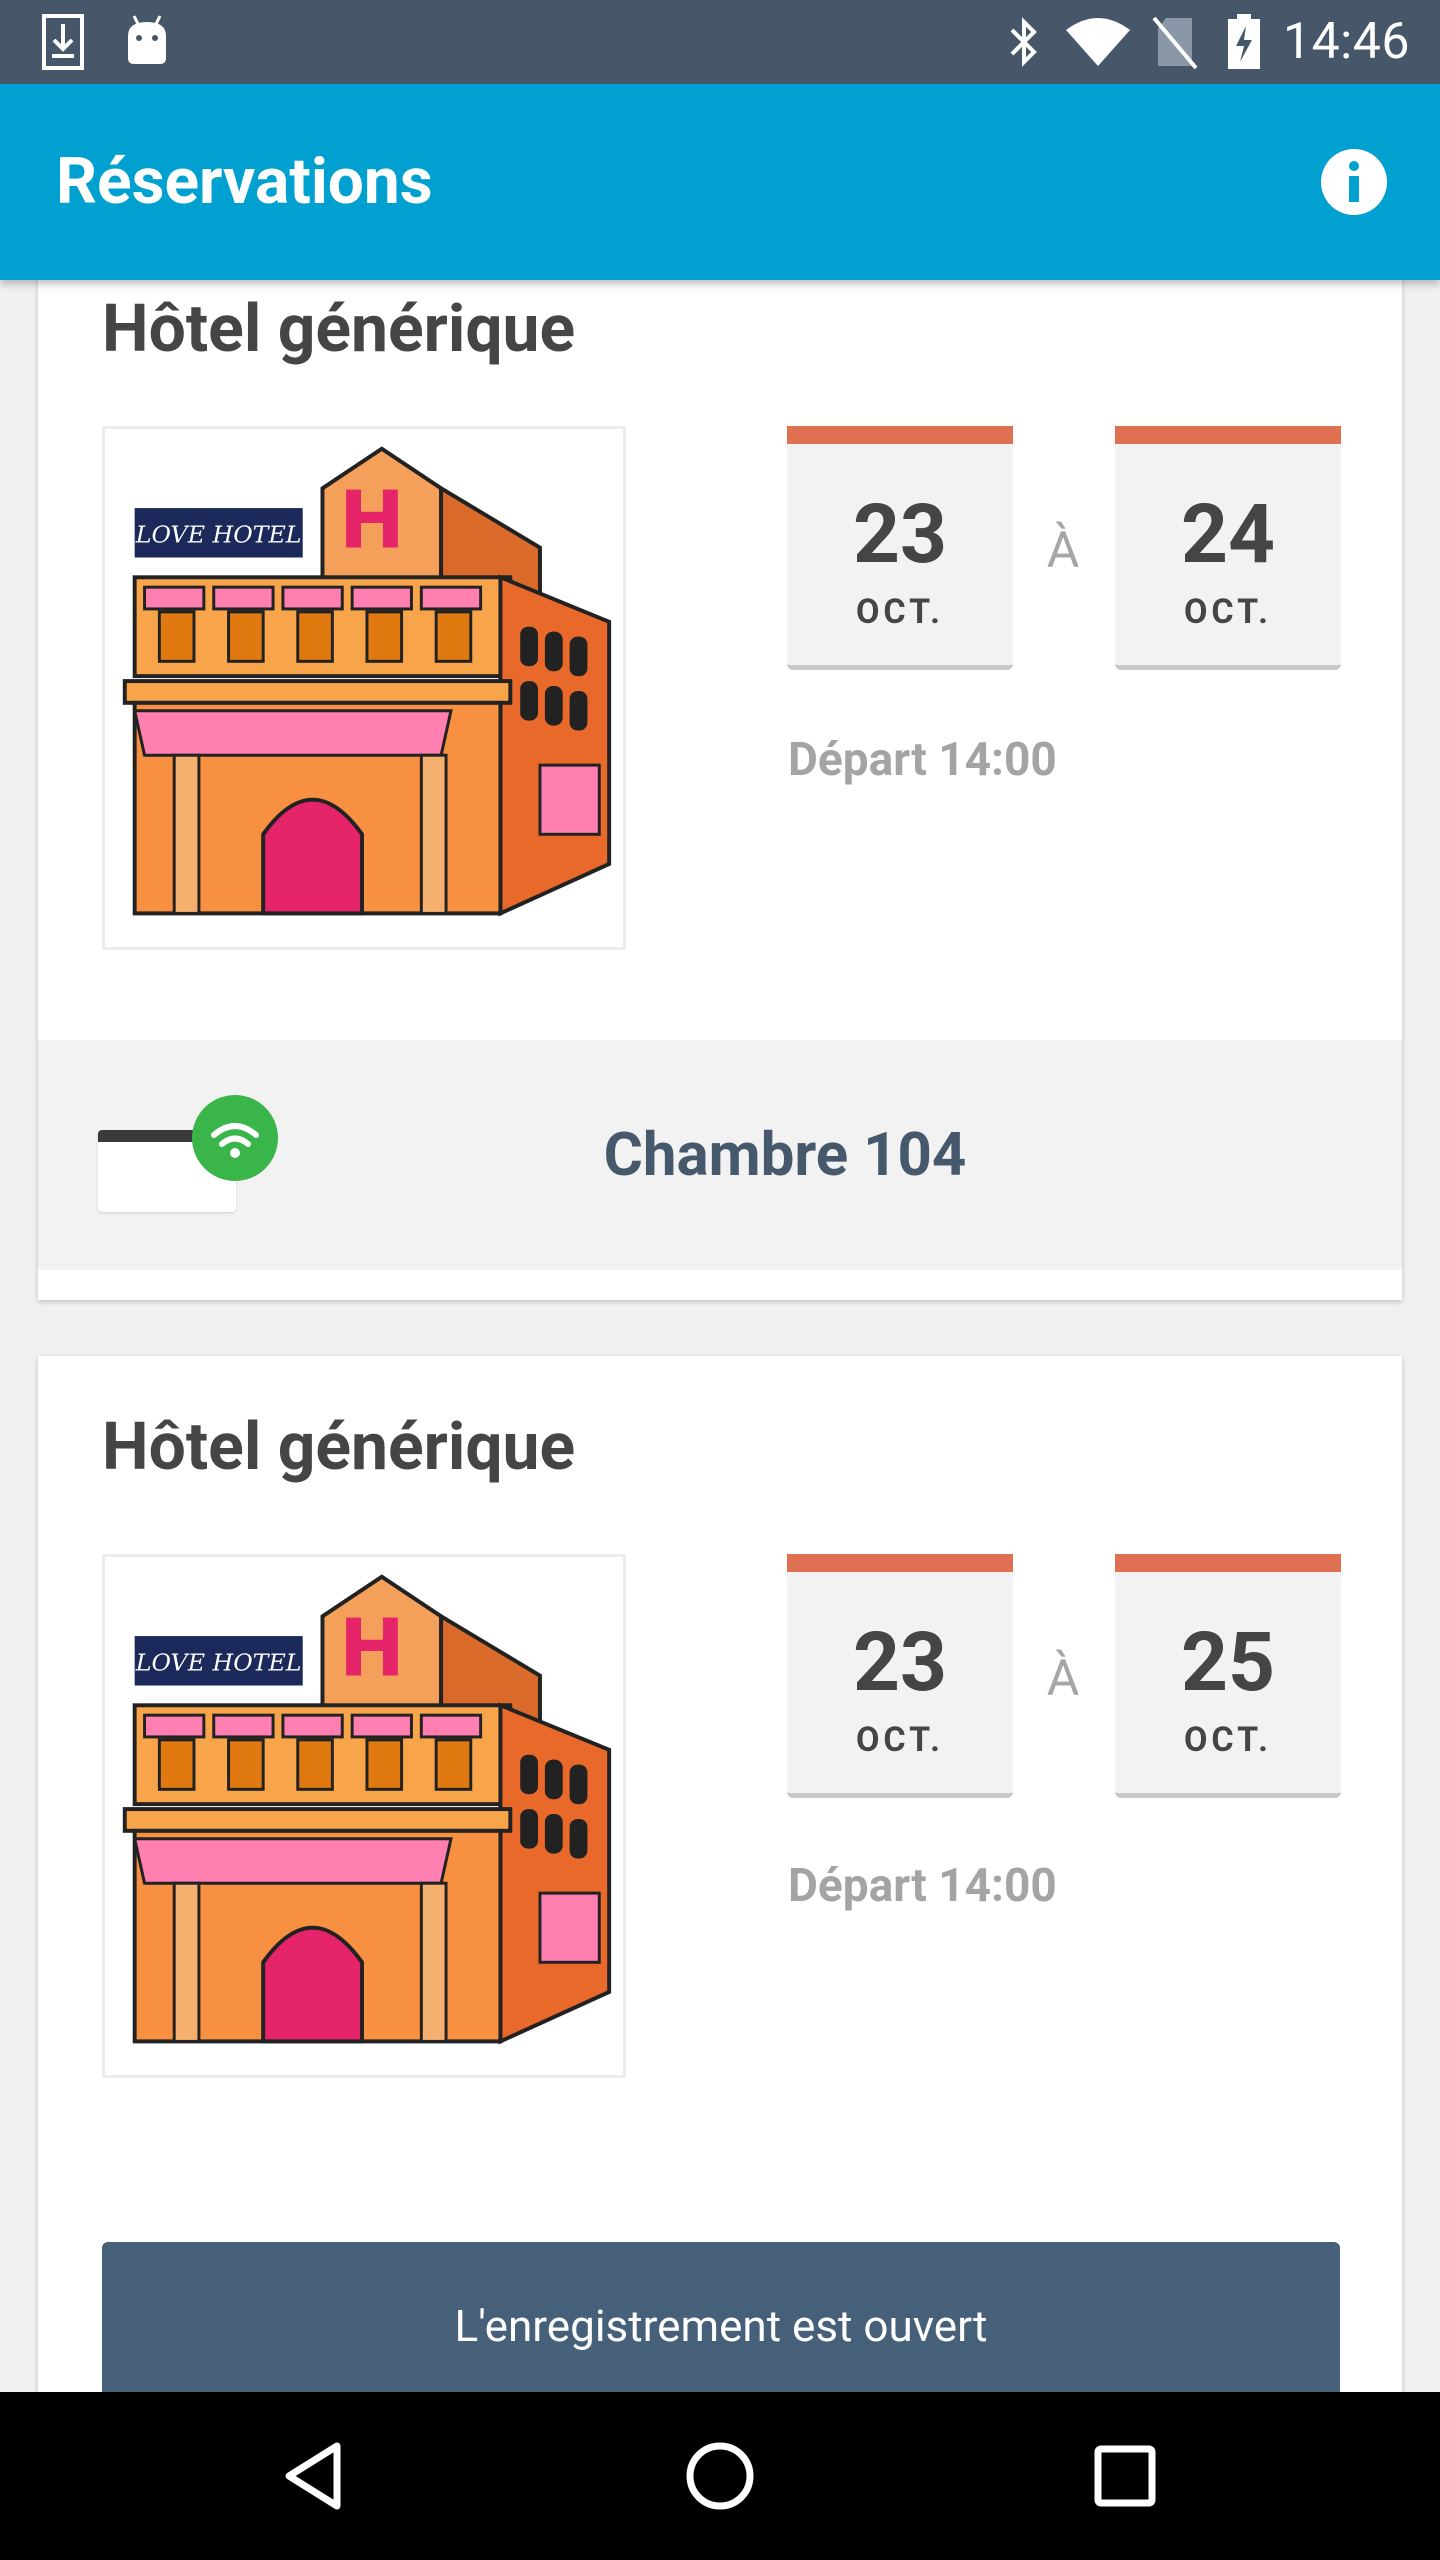 The height and width of the screenshot is (2560, 1440). Describe the element at coordinates (1244, 41) in the screenshot. I see `battery-charging-icon` at that location.